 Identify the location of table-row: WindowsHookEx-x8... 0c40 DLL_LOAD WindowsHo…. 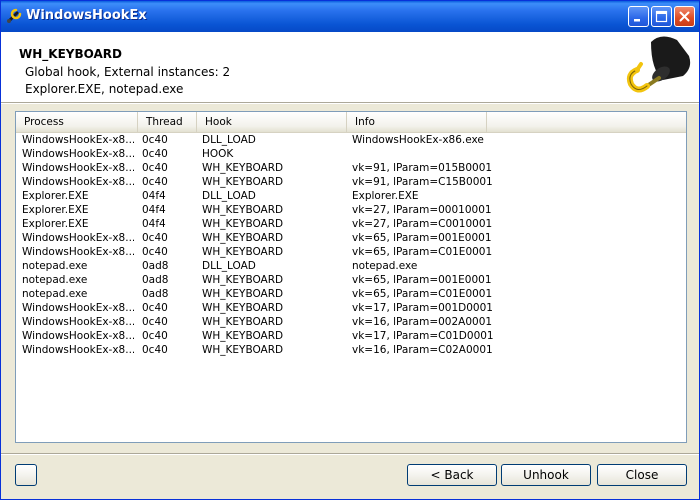
(351, 140).